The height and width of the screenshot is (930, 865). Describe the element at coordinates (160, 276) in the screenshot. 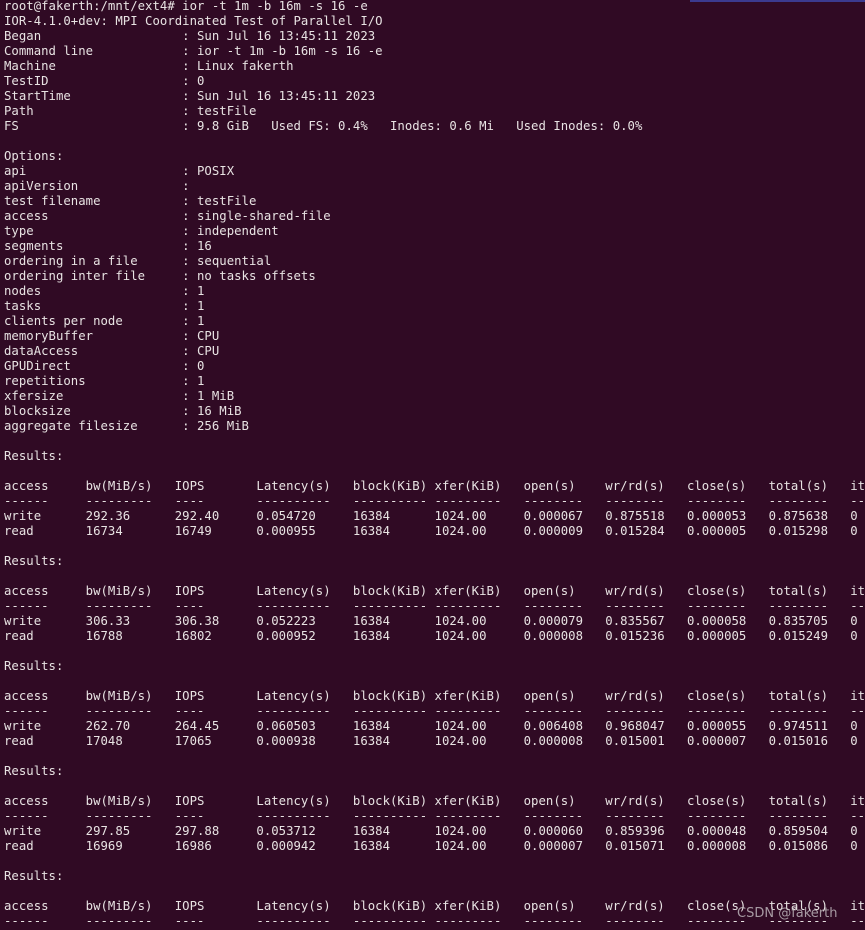

I see `option-line-ordering-inter-file: ordering inter file : no tasks offsets` at that location.